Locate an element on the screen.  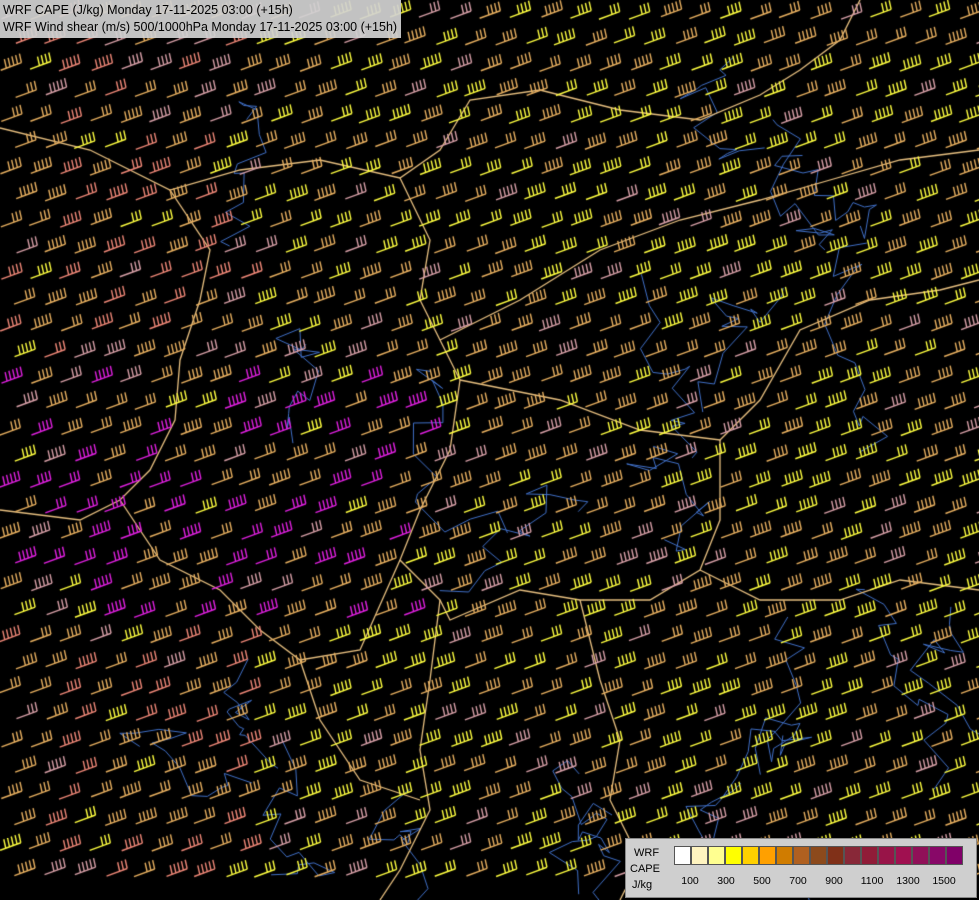
legend-tick: 1500 is located at coordinates (944, 881).